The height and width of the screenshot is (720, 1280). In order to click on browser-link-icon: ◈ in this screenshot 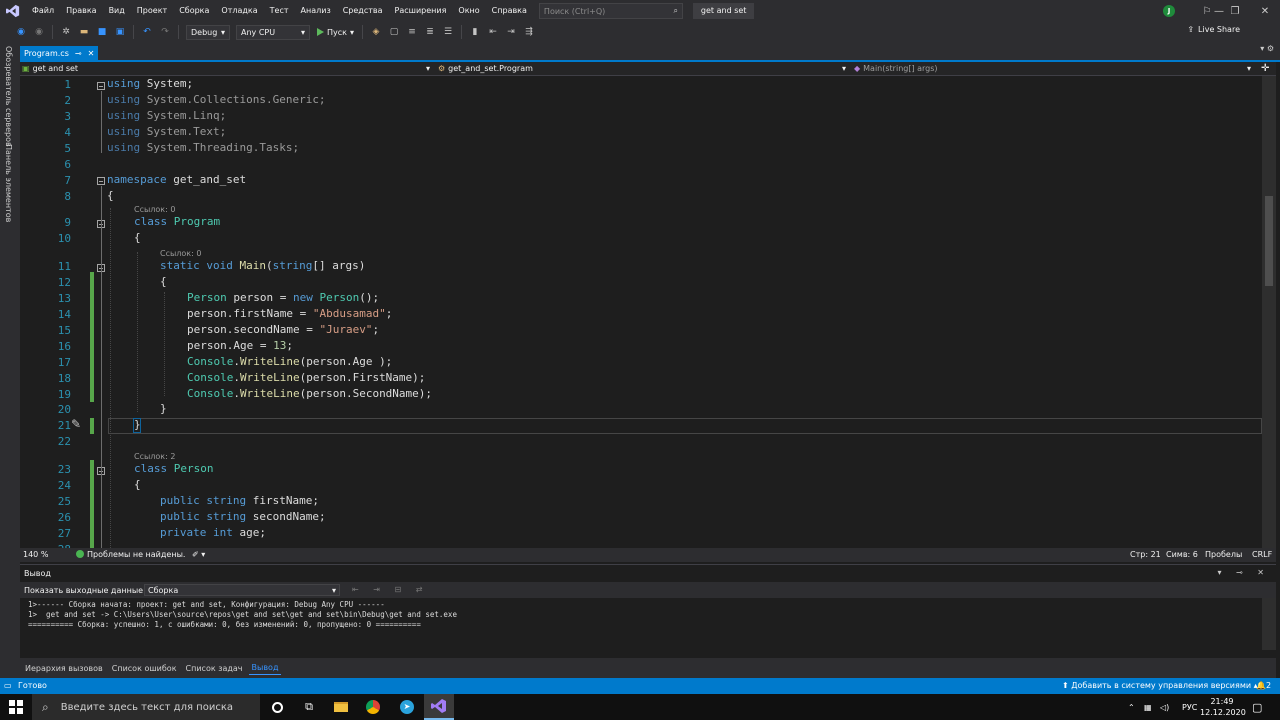, I will do `click(376, 32)`.